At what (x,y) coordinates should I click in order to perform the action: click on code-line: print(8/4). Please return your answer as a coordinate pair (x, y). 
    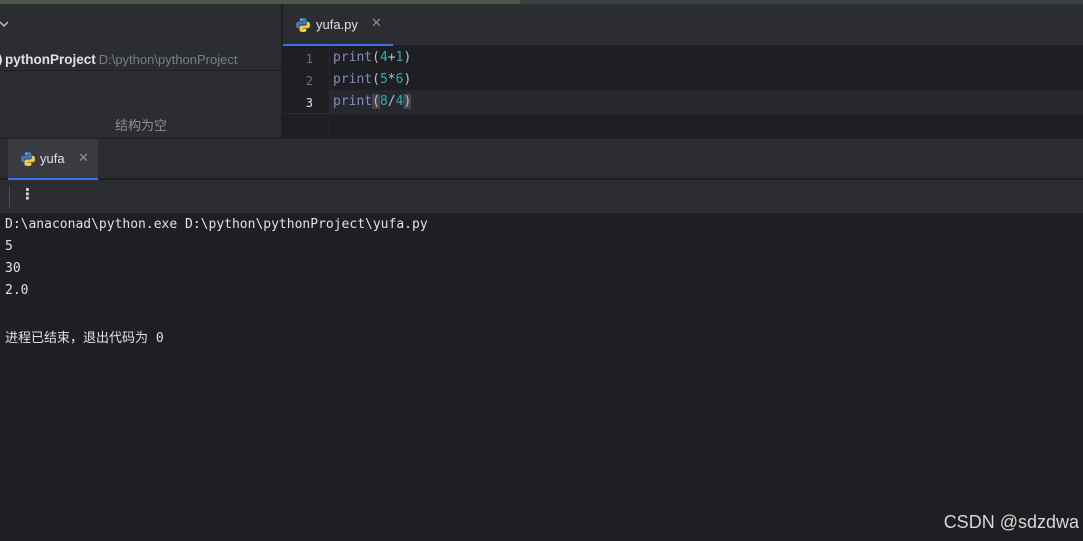
    Looking at the image, I should click on (372, 101).